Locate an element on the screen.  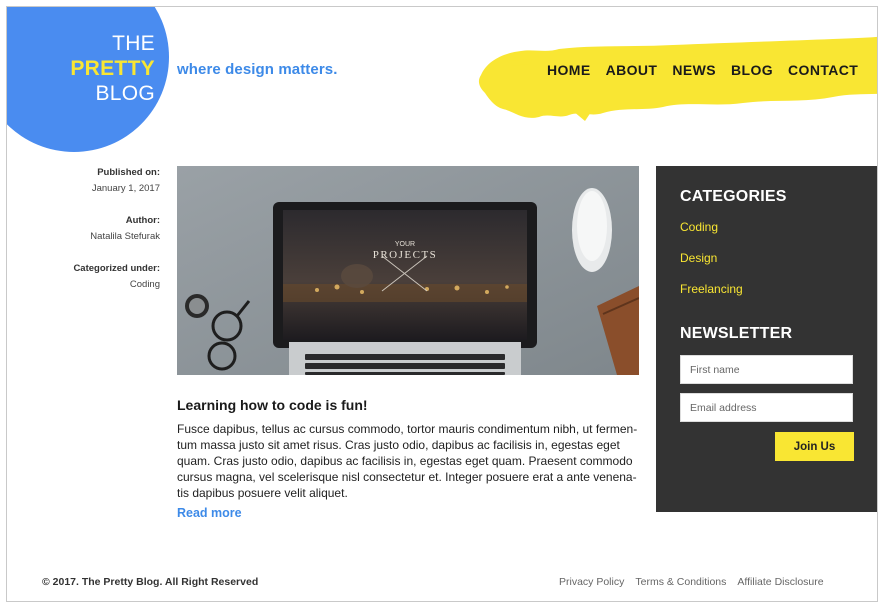
nav-brush-stroke is located at coordinates (677, 78).